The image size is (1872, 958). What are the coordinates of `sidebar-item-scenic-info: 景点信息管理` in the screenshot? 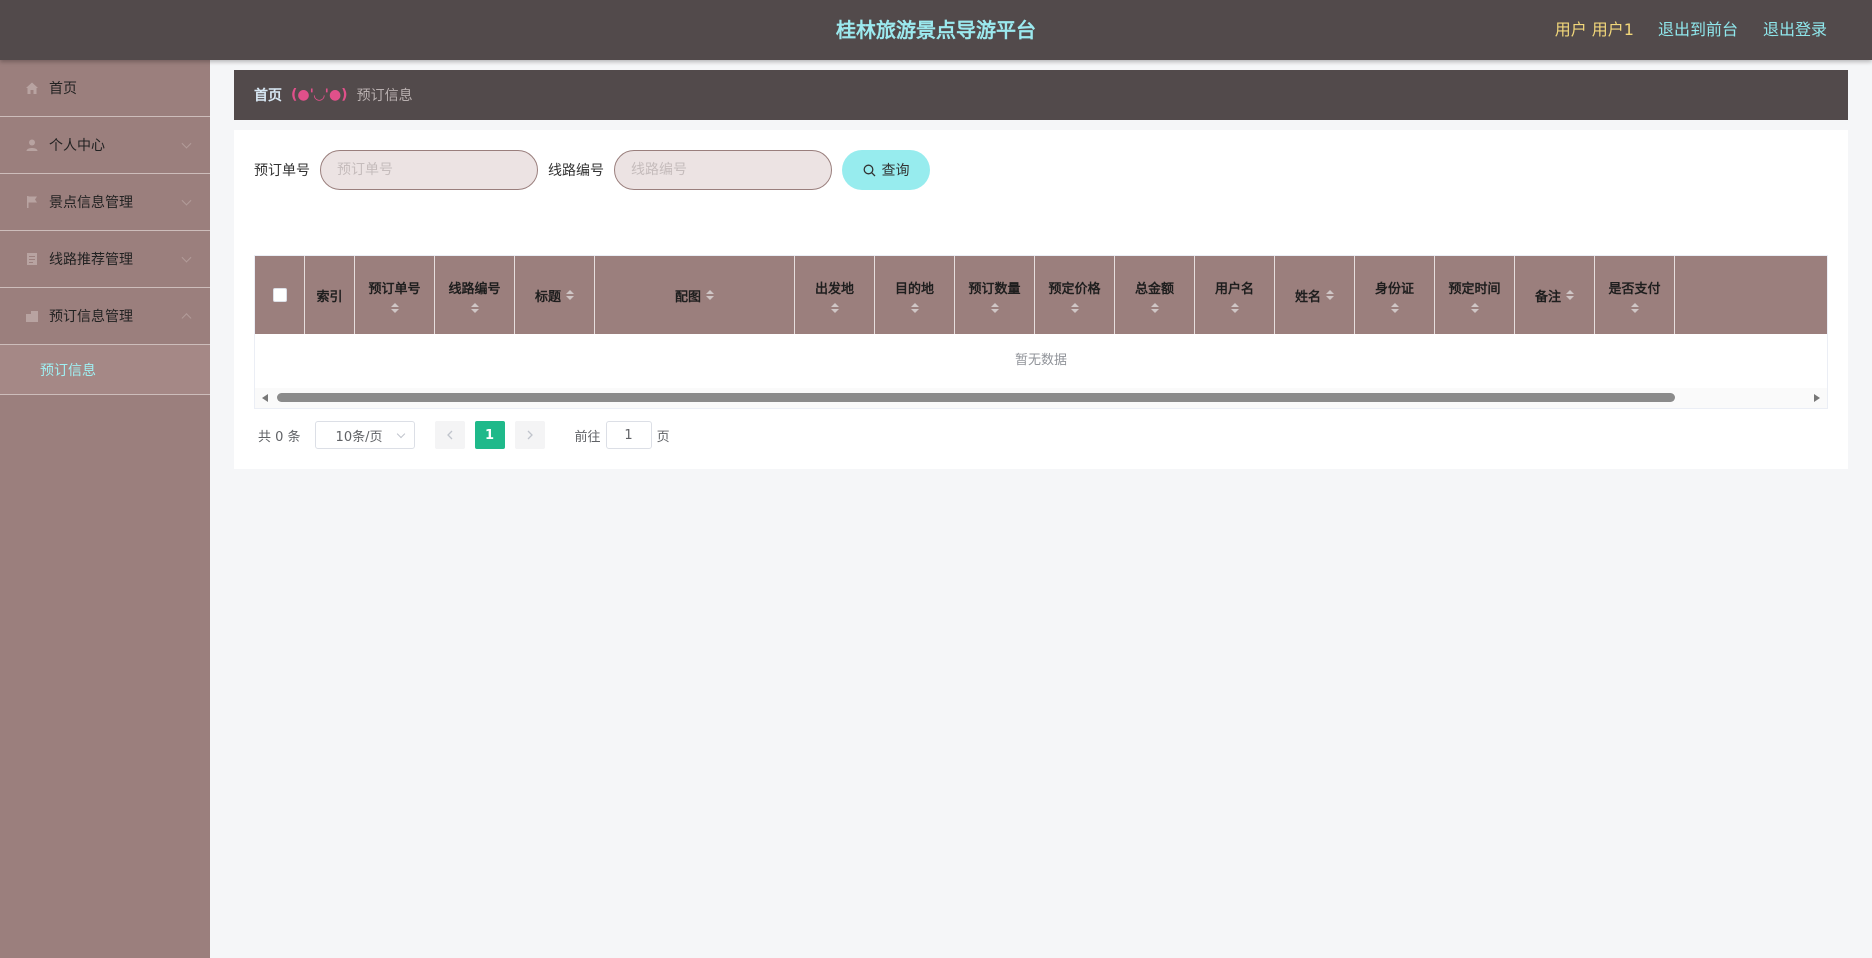 It's located at (105, 202).